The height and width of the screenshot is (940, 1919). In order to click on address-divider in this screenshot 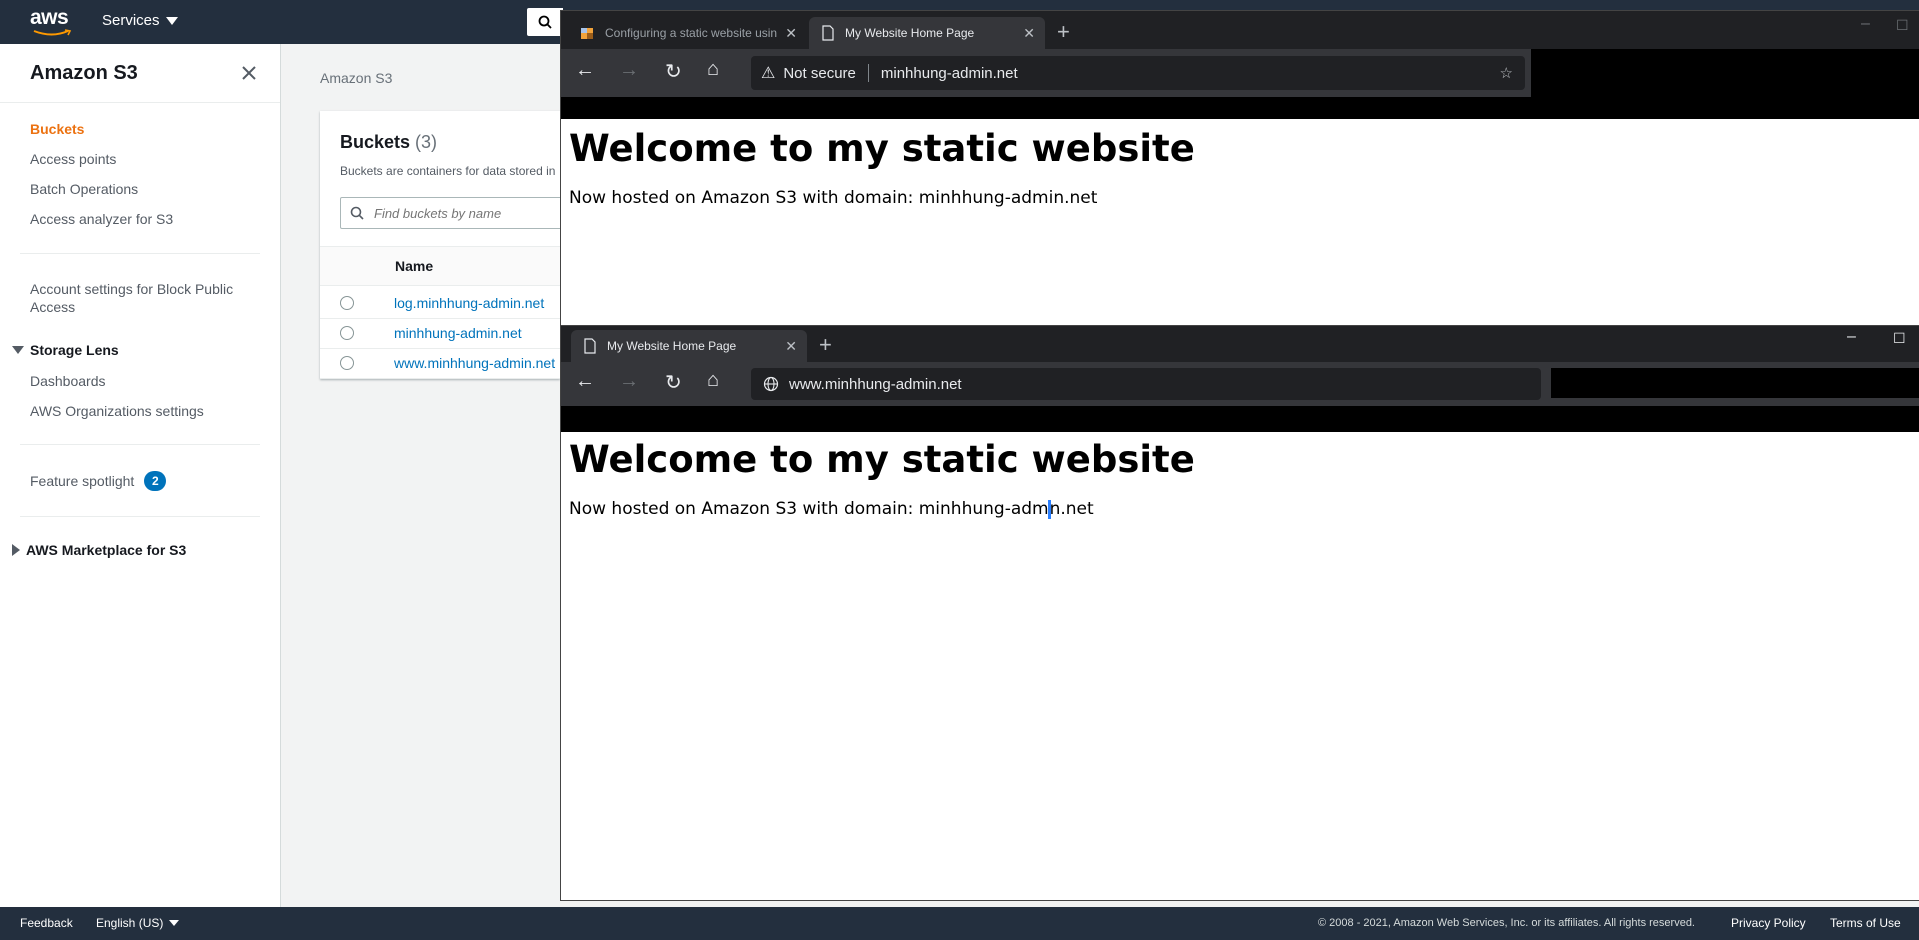, I will do `click(868, 73)`.